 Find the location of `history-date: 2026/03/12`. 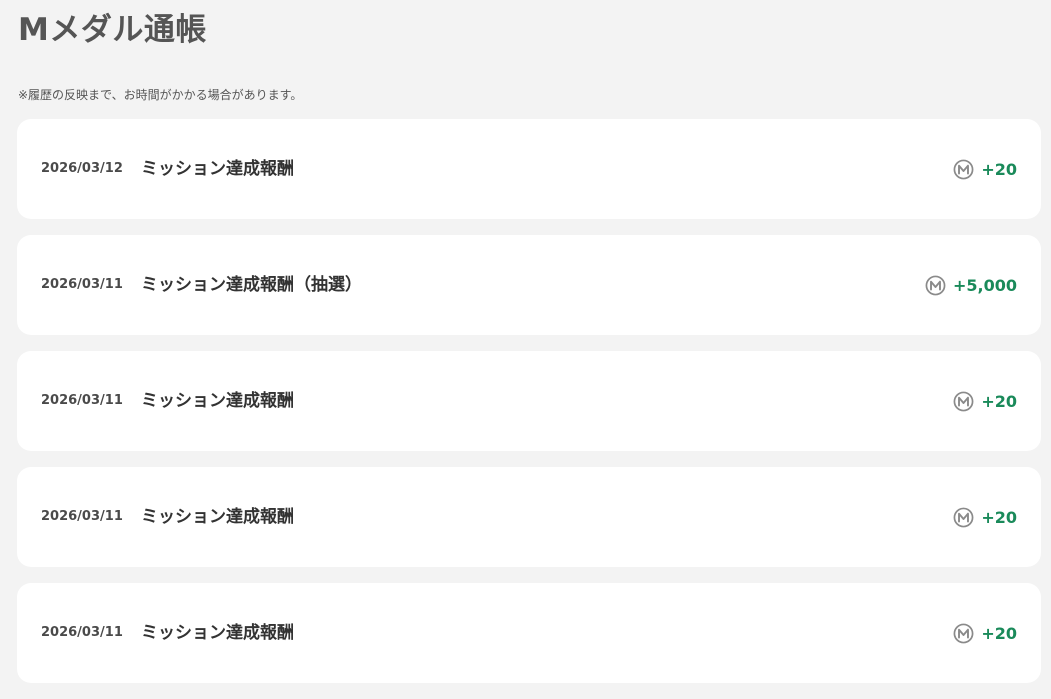

history-date: 2026/03/12 is located at coordinates (82, 168).